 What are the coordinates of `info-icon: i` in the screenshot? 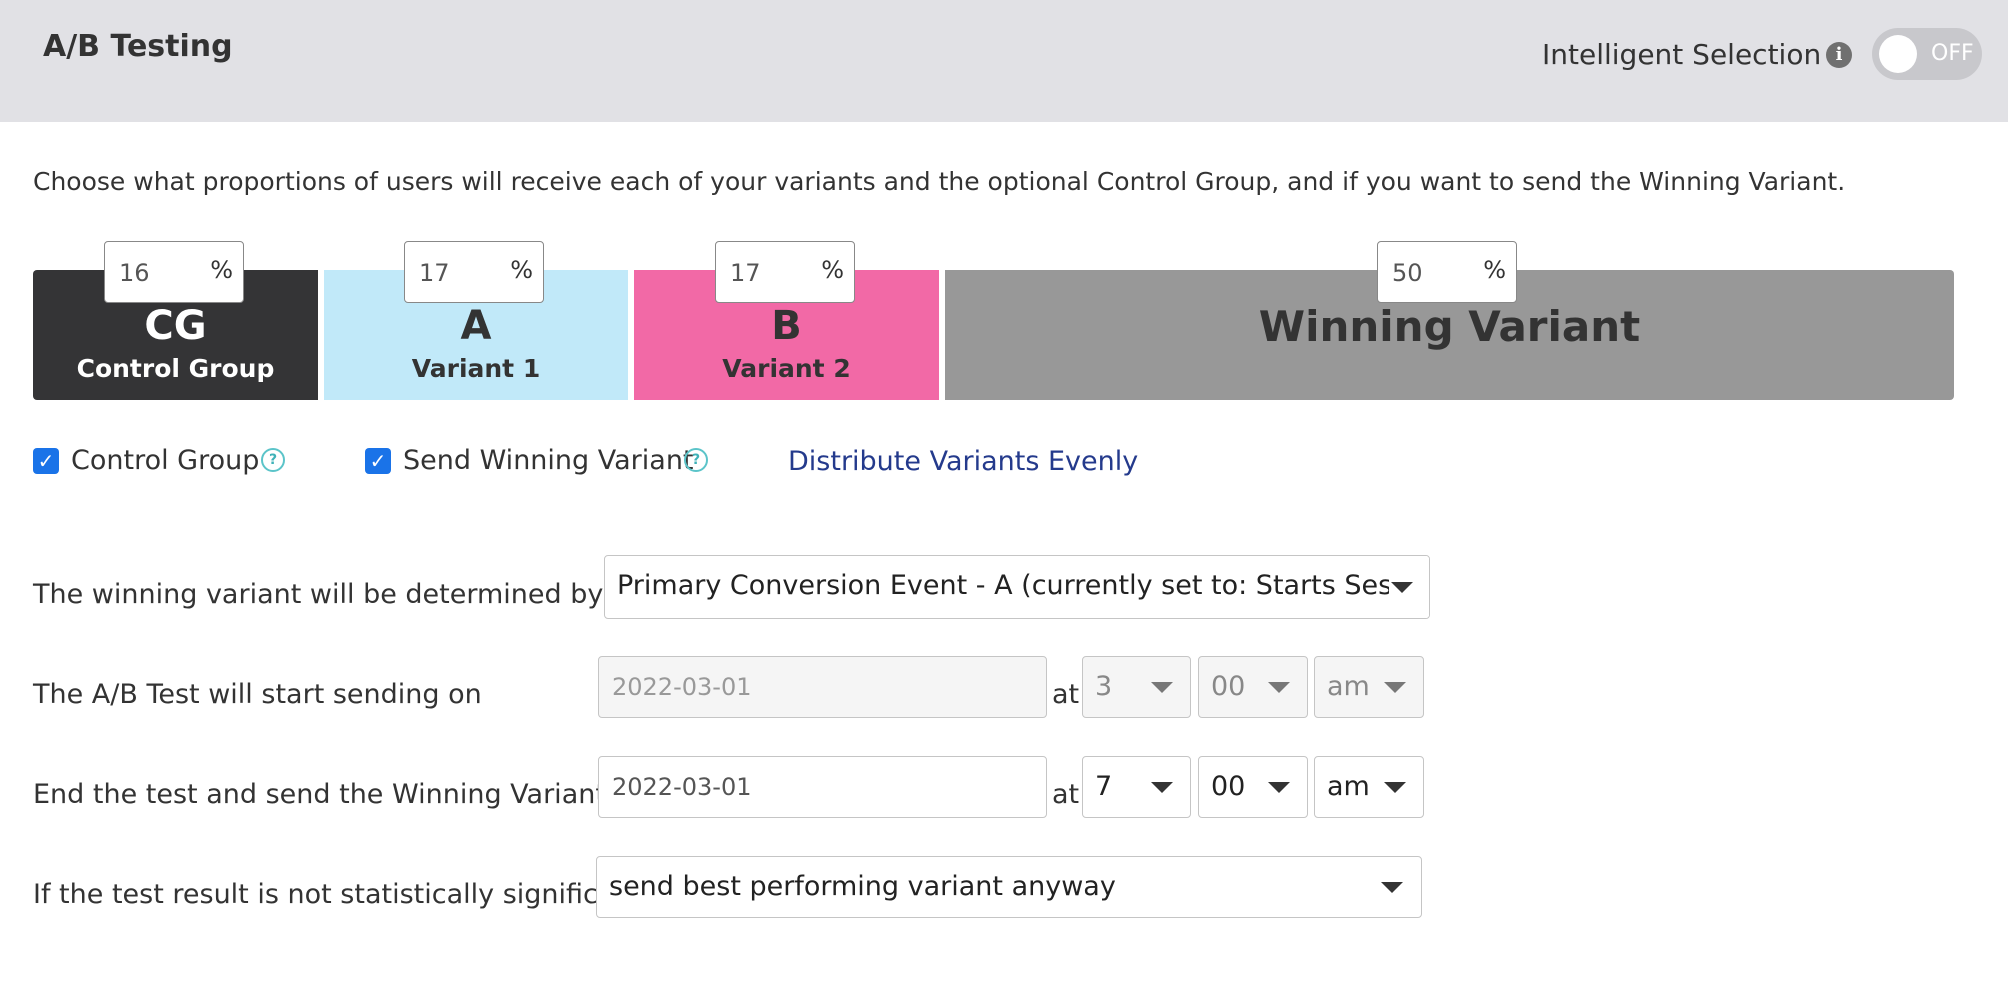 It's located at (1839, 55).